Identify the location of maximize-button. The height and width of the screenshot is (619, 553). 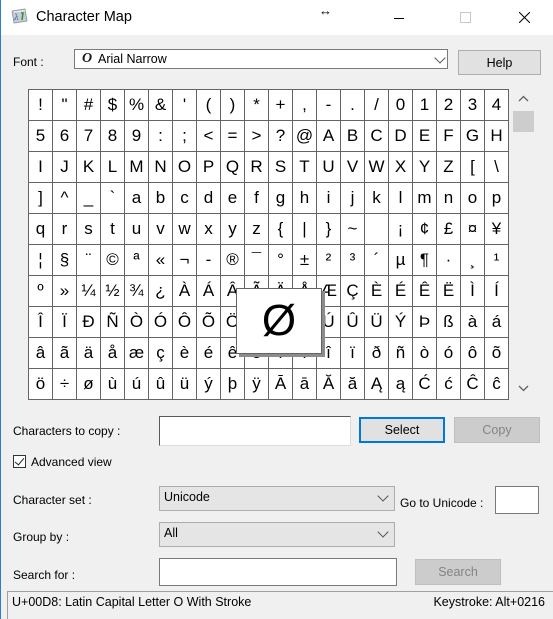
(465, 17).